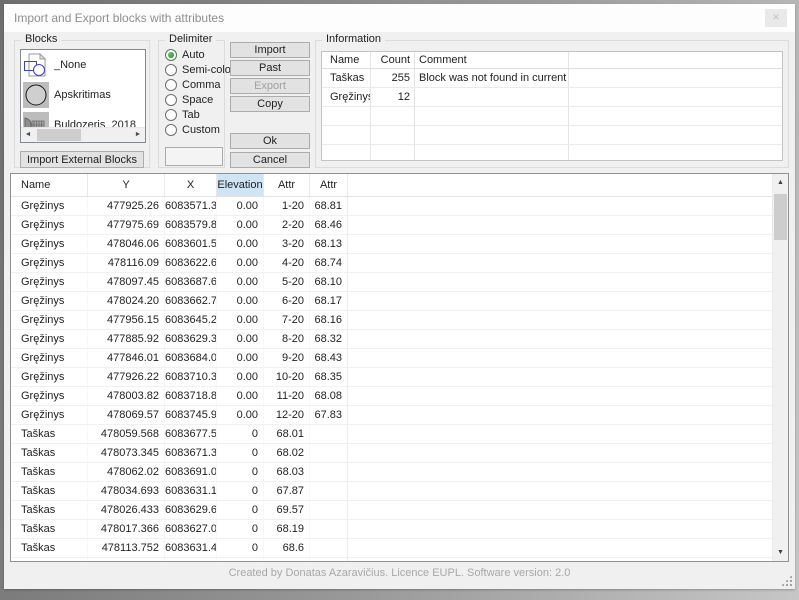 The height and width of the screenshot is (600, 799). What do you see at coordinates (780, 217) in the screenshot?
I see `table-vscrollbar-thumb` at bounding box center [780, 217].